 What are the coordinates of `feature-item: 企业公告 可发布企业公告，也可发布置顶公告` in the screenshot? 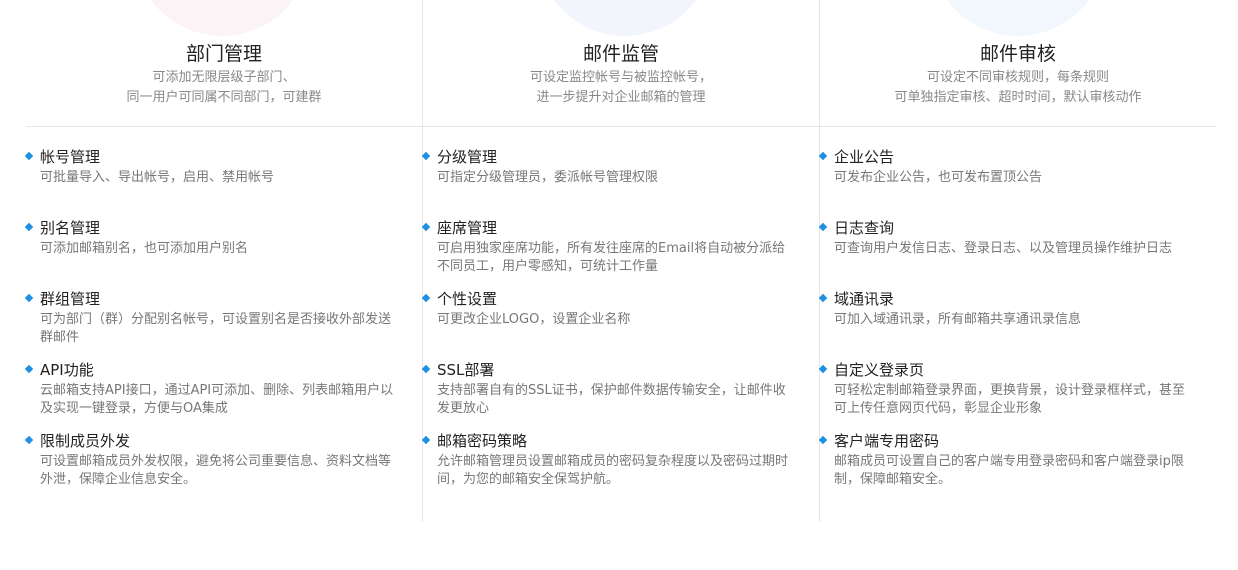 It's located at (1005, 166).